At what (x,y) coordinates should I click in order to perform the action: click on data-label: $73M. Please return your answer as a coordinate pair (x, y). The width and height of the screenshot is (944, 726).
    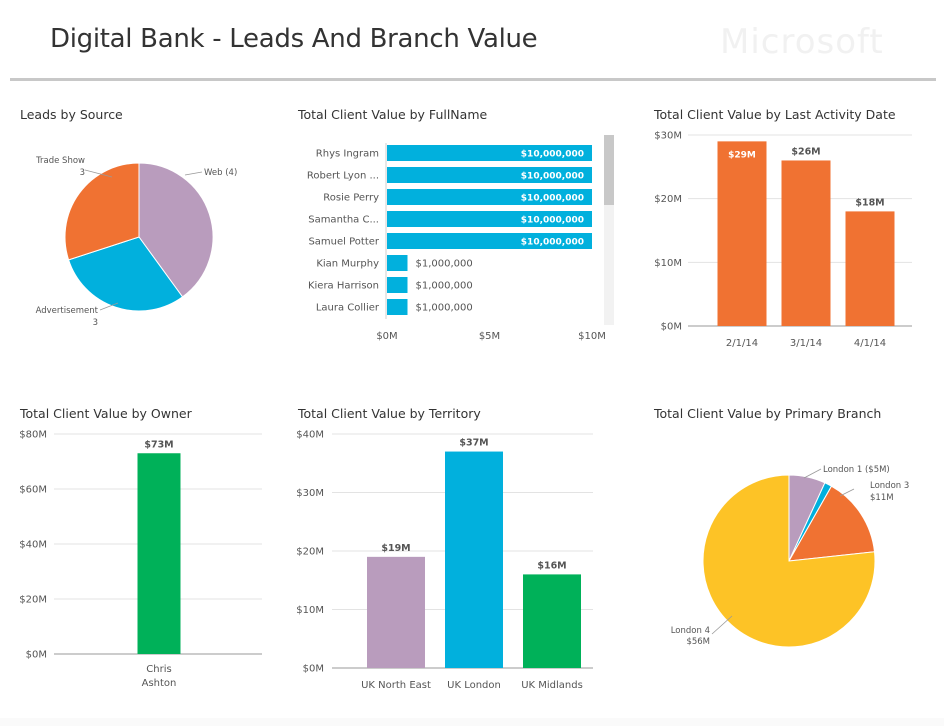
    Looking at the image, I should click on (158, 444).